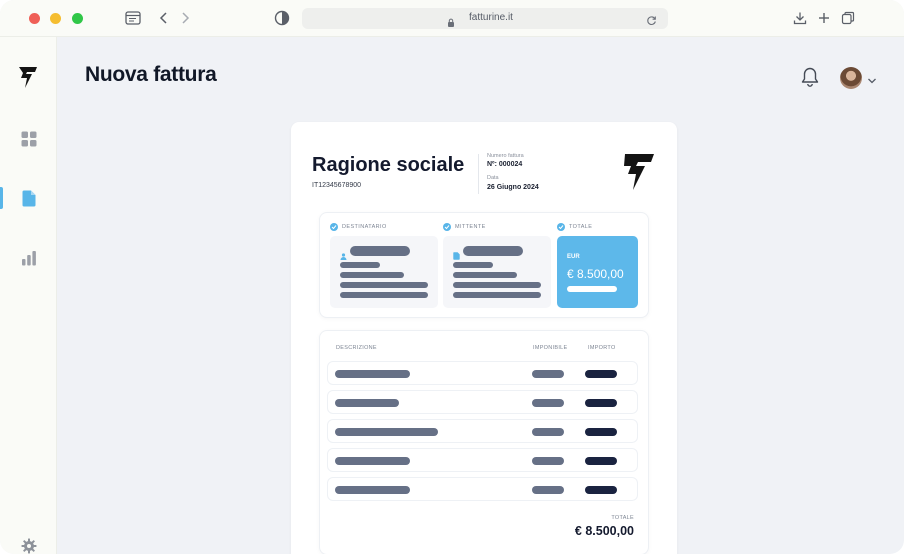 The image size is (904, 554). I want to click on reload-icon, so click(651, 22).